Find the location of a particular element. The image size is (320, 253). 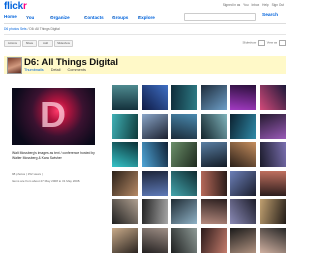

toolbar-pill-1: Actions is located at coordinates (12, 43).